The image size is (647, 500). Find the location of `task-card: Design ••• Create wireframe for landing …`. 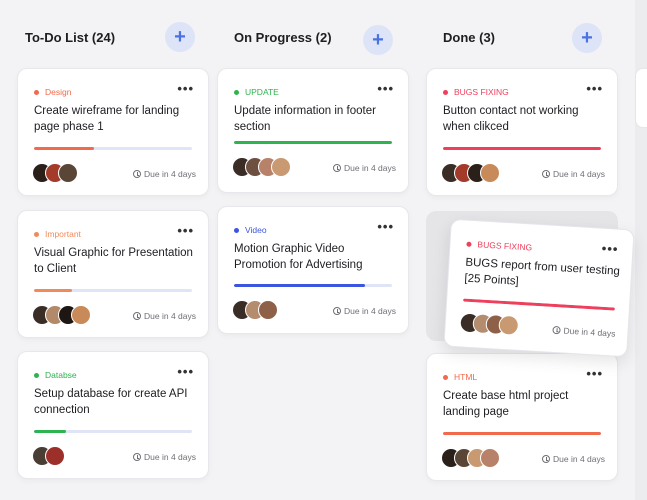

task-card: Design ••• Create wireframe for landing … is located at coordinates (113, 132).